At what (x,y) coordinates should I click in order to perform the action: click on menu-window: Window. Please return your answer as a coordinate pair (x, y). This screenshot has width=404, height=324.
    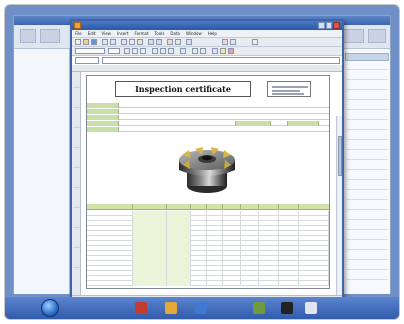
    Looking at the image, I should click on (194, 33).